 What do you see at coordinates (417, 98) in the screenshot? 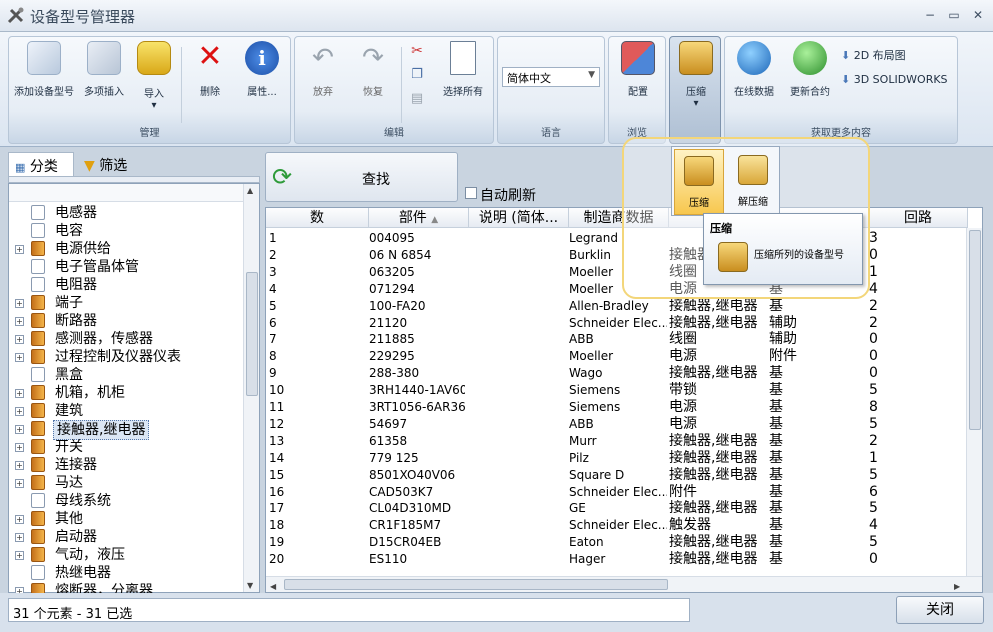
I see `paste-icon: ▤` at bounding box center [417, 98].